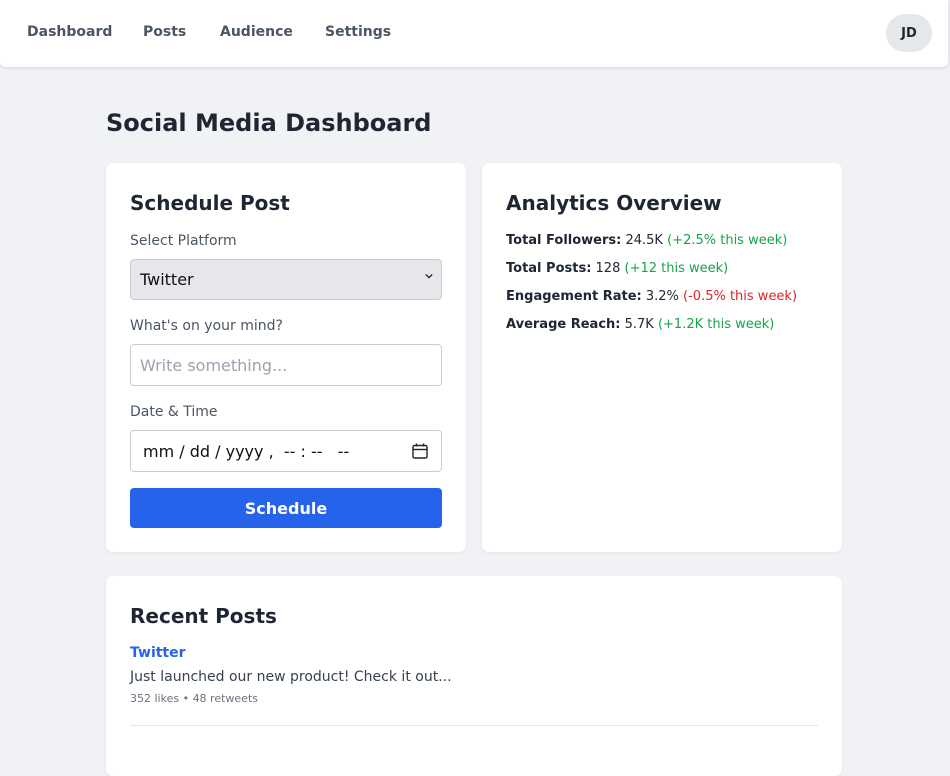 The image size is (950, 776). I want to click on page-title: Social Media Dashboard, so click(269, 123).